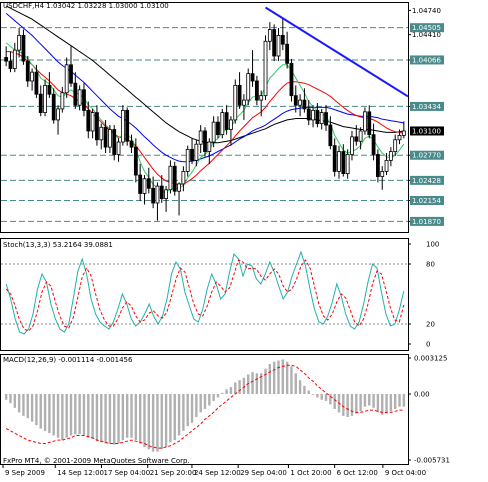 The image size is (488, 482). What do you see at coordinates (426, 222) in the screenshot?
I see `price-level-tag-label: 1.01870` at bounding box center [426, 222].